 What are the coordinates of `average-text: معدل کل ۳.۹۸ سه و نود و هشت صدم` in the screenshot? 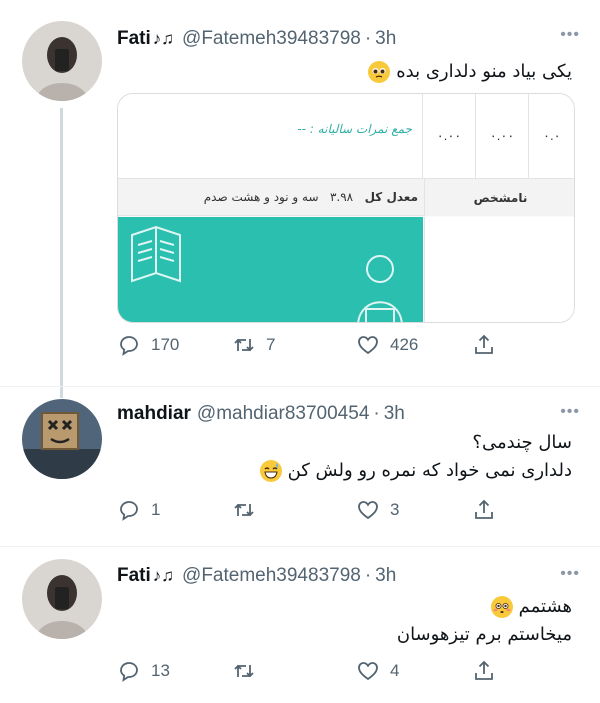 It's located at (273, 197).